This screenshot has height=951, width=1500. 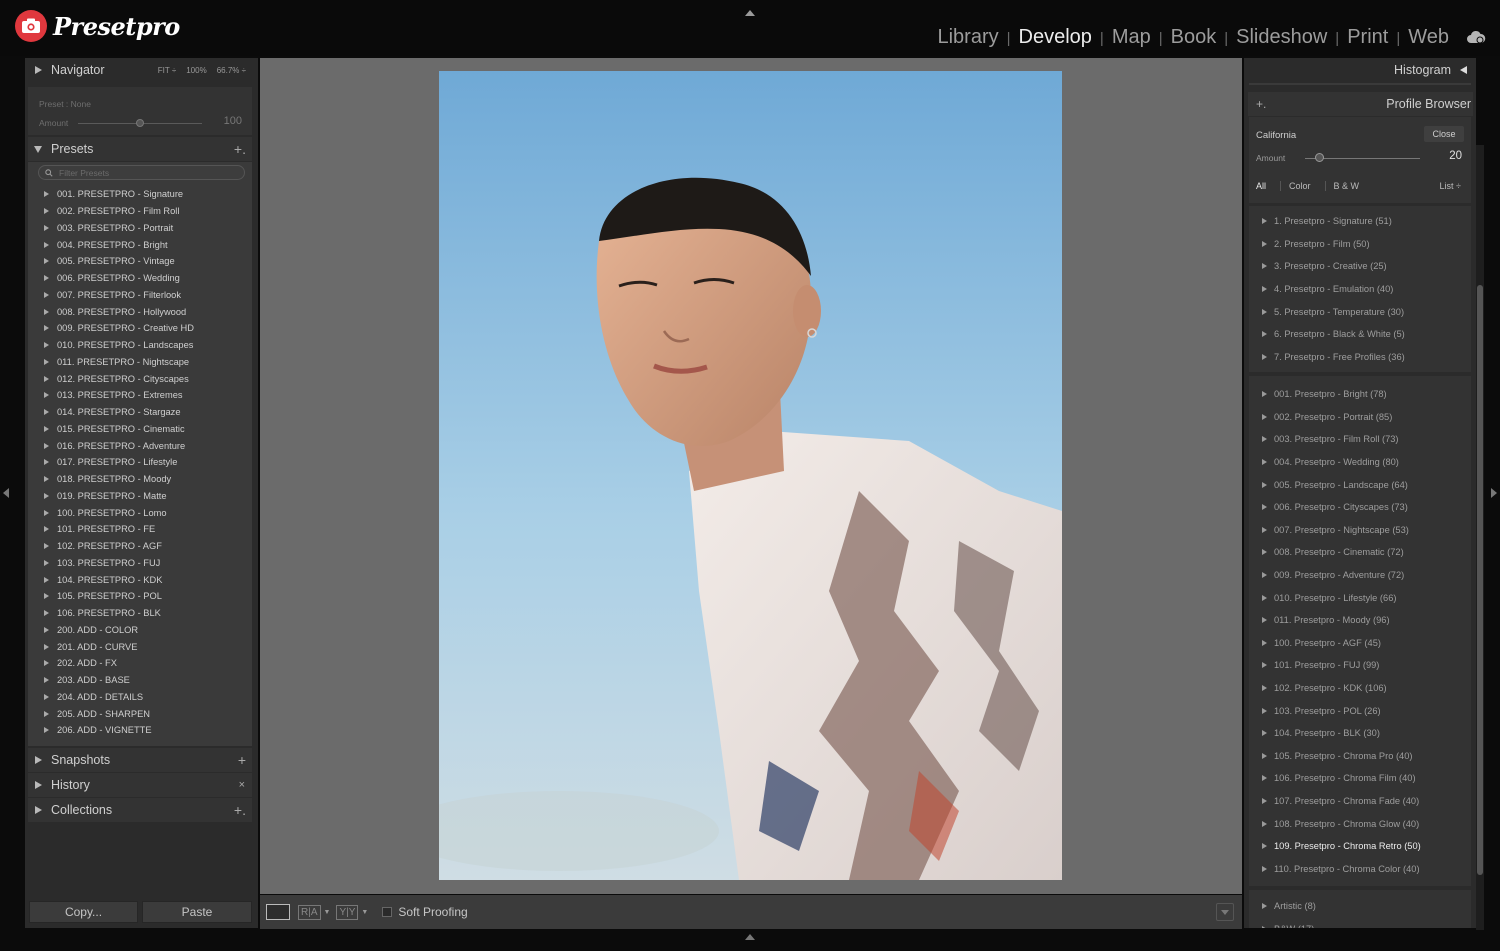 I want to click on profile-folder: 3. Presetpro - Creative (25), so click(x=1360, y=266).